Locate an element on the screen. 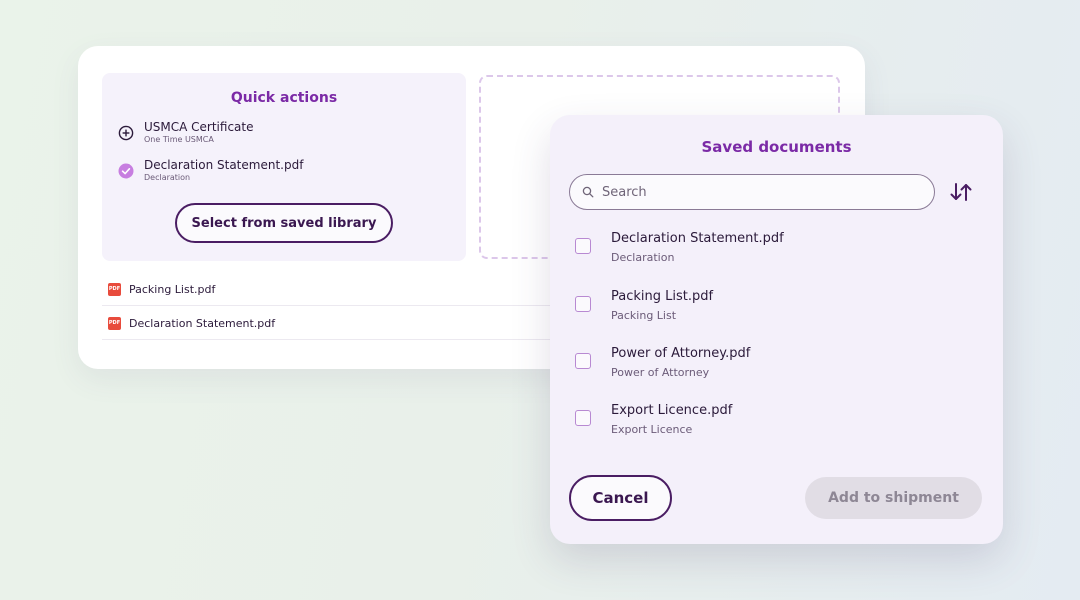 The height and width of the screenshot is (600, 1080). document-name: Power of Attorney.pdf is located at coordinates (681, 353).